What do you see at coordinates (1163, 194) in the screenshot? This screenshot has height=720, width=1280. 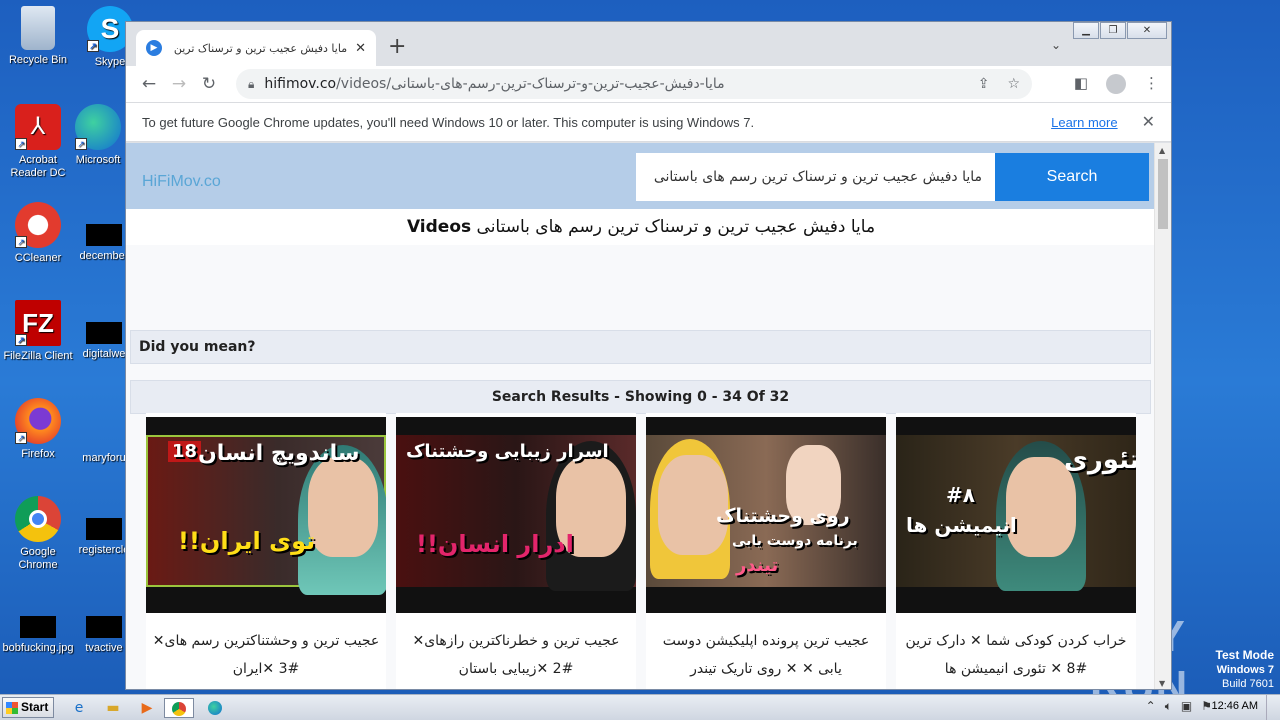 I see `scroll-thumb` at bounding box center [1163, 194].